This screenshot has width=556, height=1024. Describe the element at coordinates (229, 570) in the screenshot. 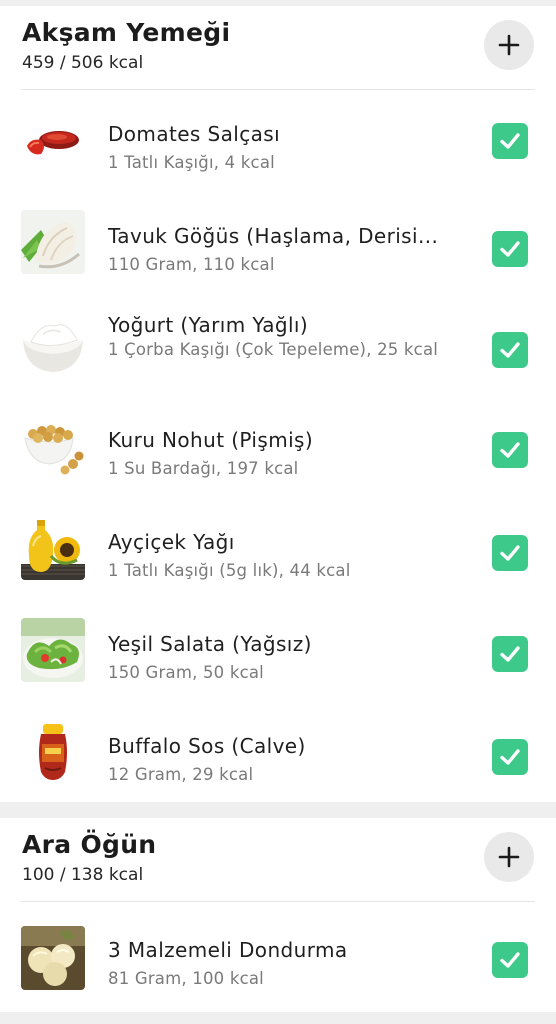

I see `food-detail: 1 Tatlı Kaşığı (5g lık), 44 kcal` at that location.